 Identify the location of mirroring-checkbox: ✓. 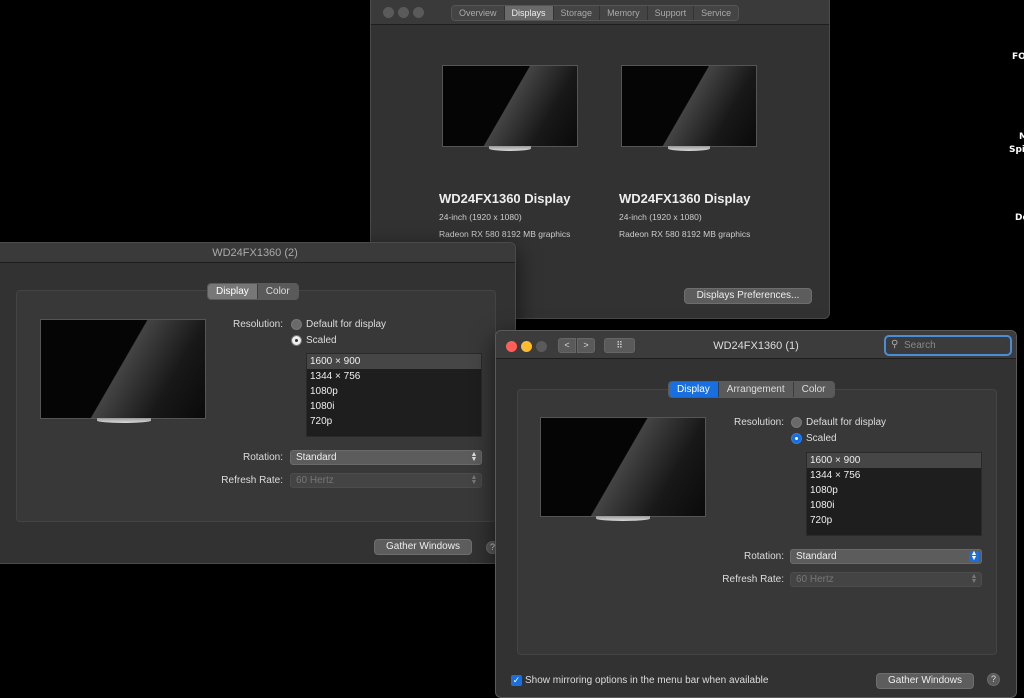
(516, 680).